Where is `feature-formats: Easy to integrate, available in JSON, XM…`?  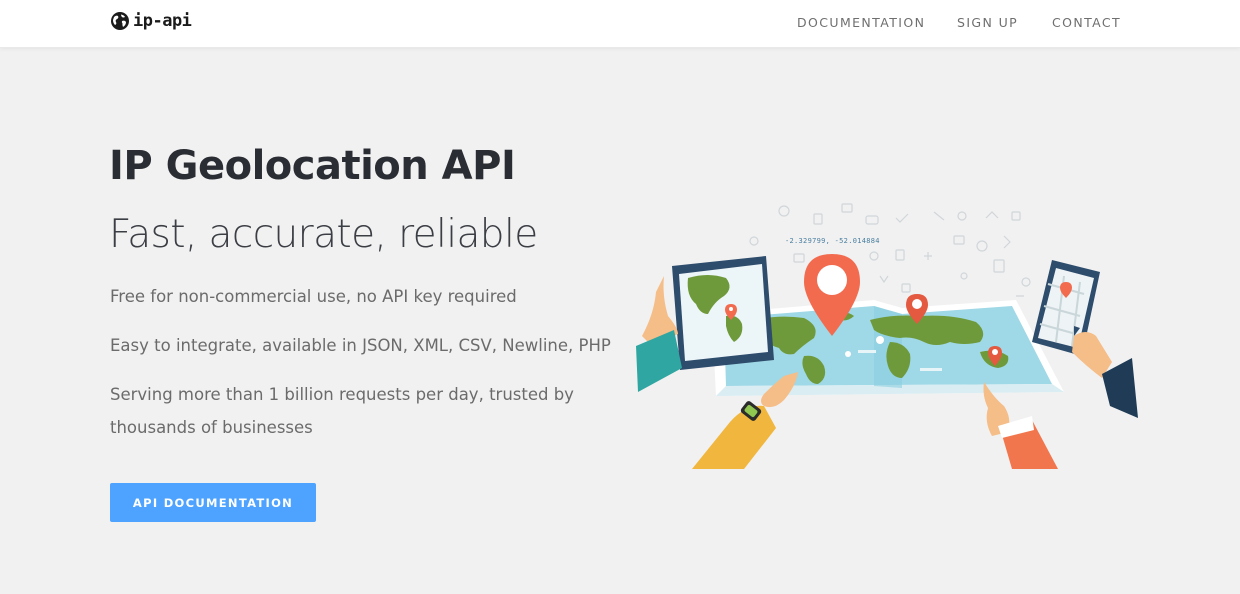 feature-formats: Easy to integrate, available in JSON, XM… is located at coordinates (360, 345).